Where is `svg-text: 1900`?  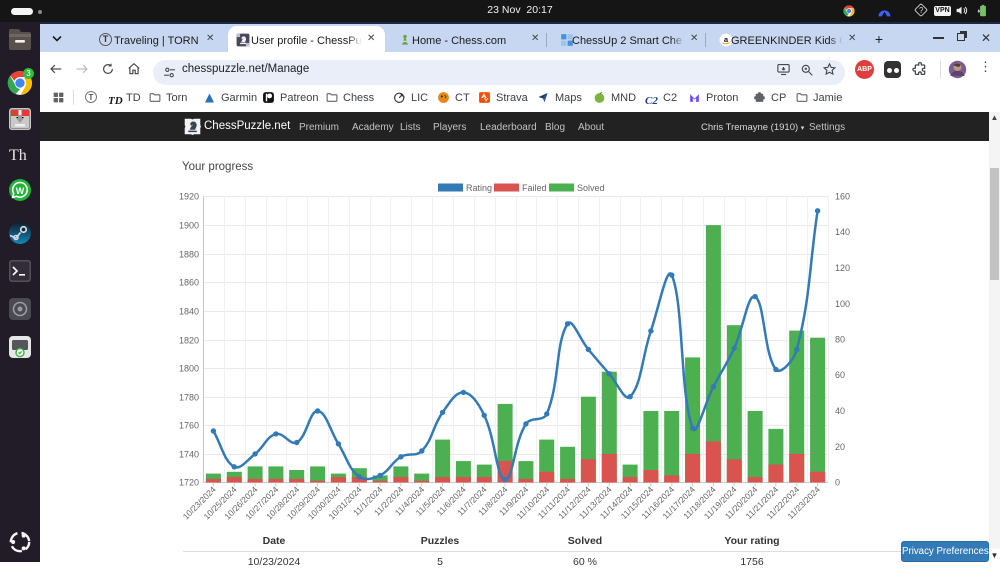
svg-text: 1900 is located at coordinates (189, 226).